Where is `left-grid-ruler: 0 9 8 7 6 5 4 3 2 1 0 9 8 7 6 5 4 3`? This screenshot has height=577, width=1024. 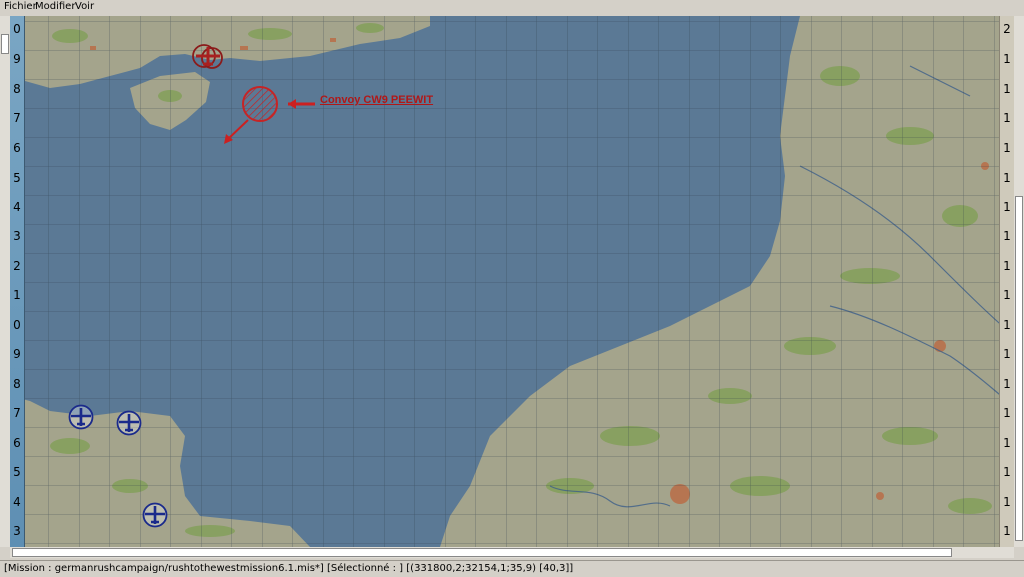
left-grid-ruler: 0 9 8 7 6 5 4 3 2 1 0 9 8 7 6 5 4 3 is located at coordinates (17, 281).